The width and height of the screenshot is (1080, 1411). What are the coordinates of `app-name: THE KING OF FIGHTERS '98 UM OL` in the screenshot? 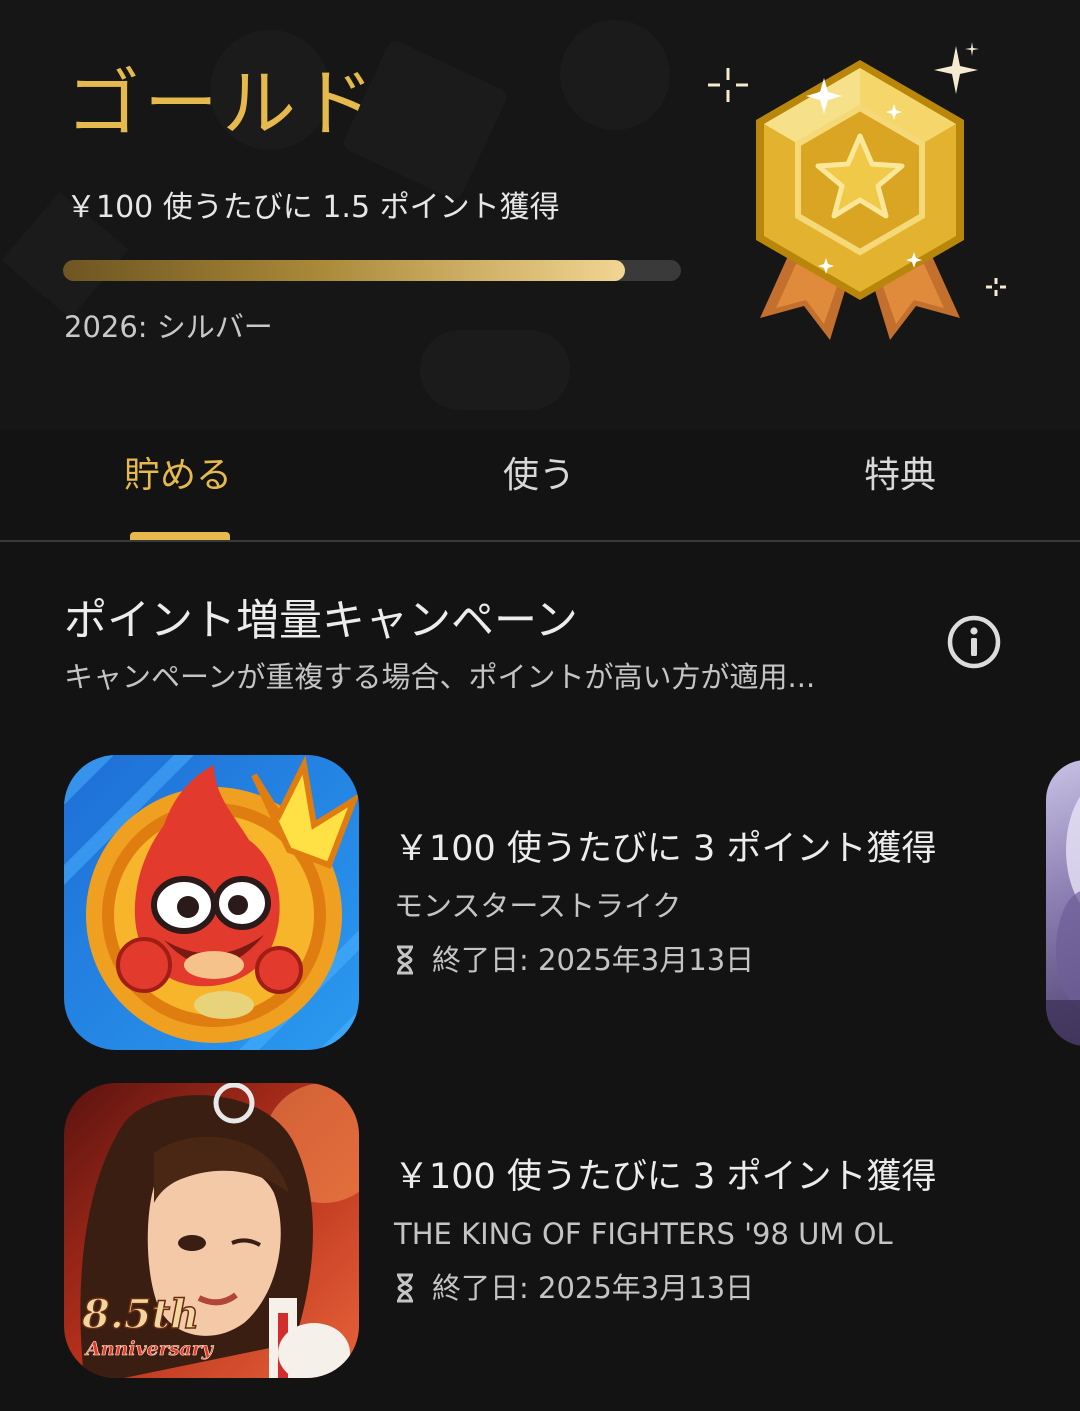 It's located at (643, 1234).